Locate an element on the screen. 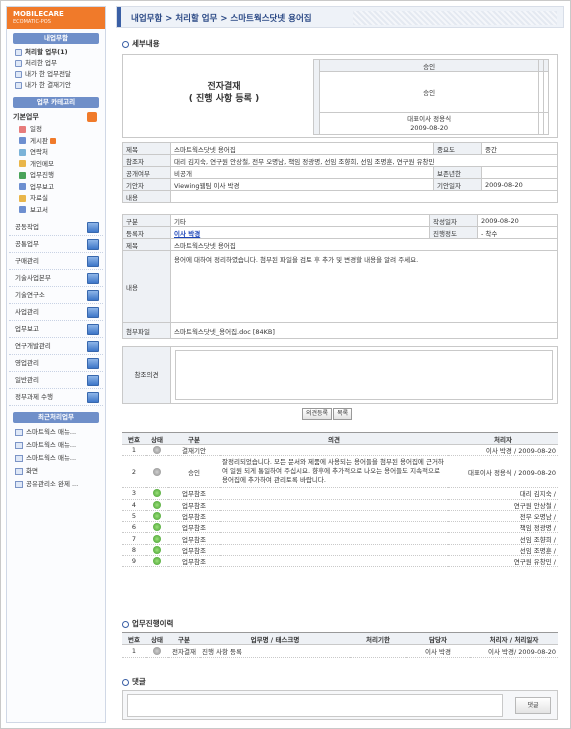 The width and height of the screenshot is (571, 729). category-item: 일반관리 is located at coordinates (56, 380).